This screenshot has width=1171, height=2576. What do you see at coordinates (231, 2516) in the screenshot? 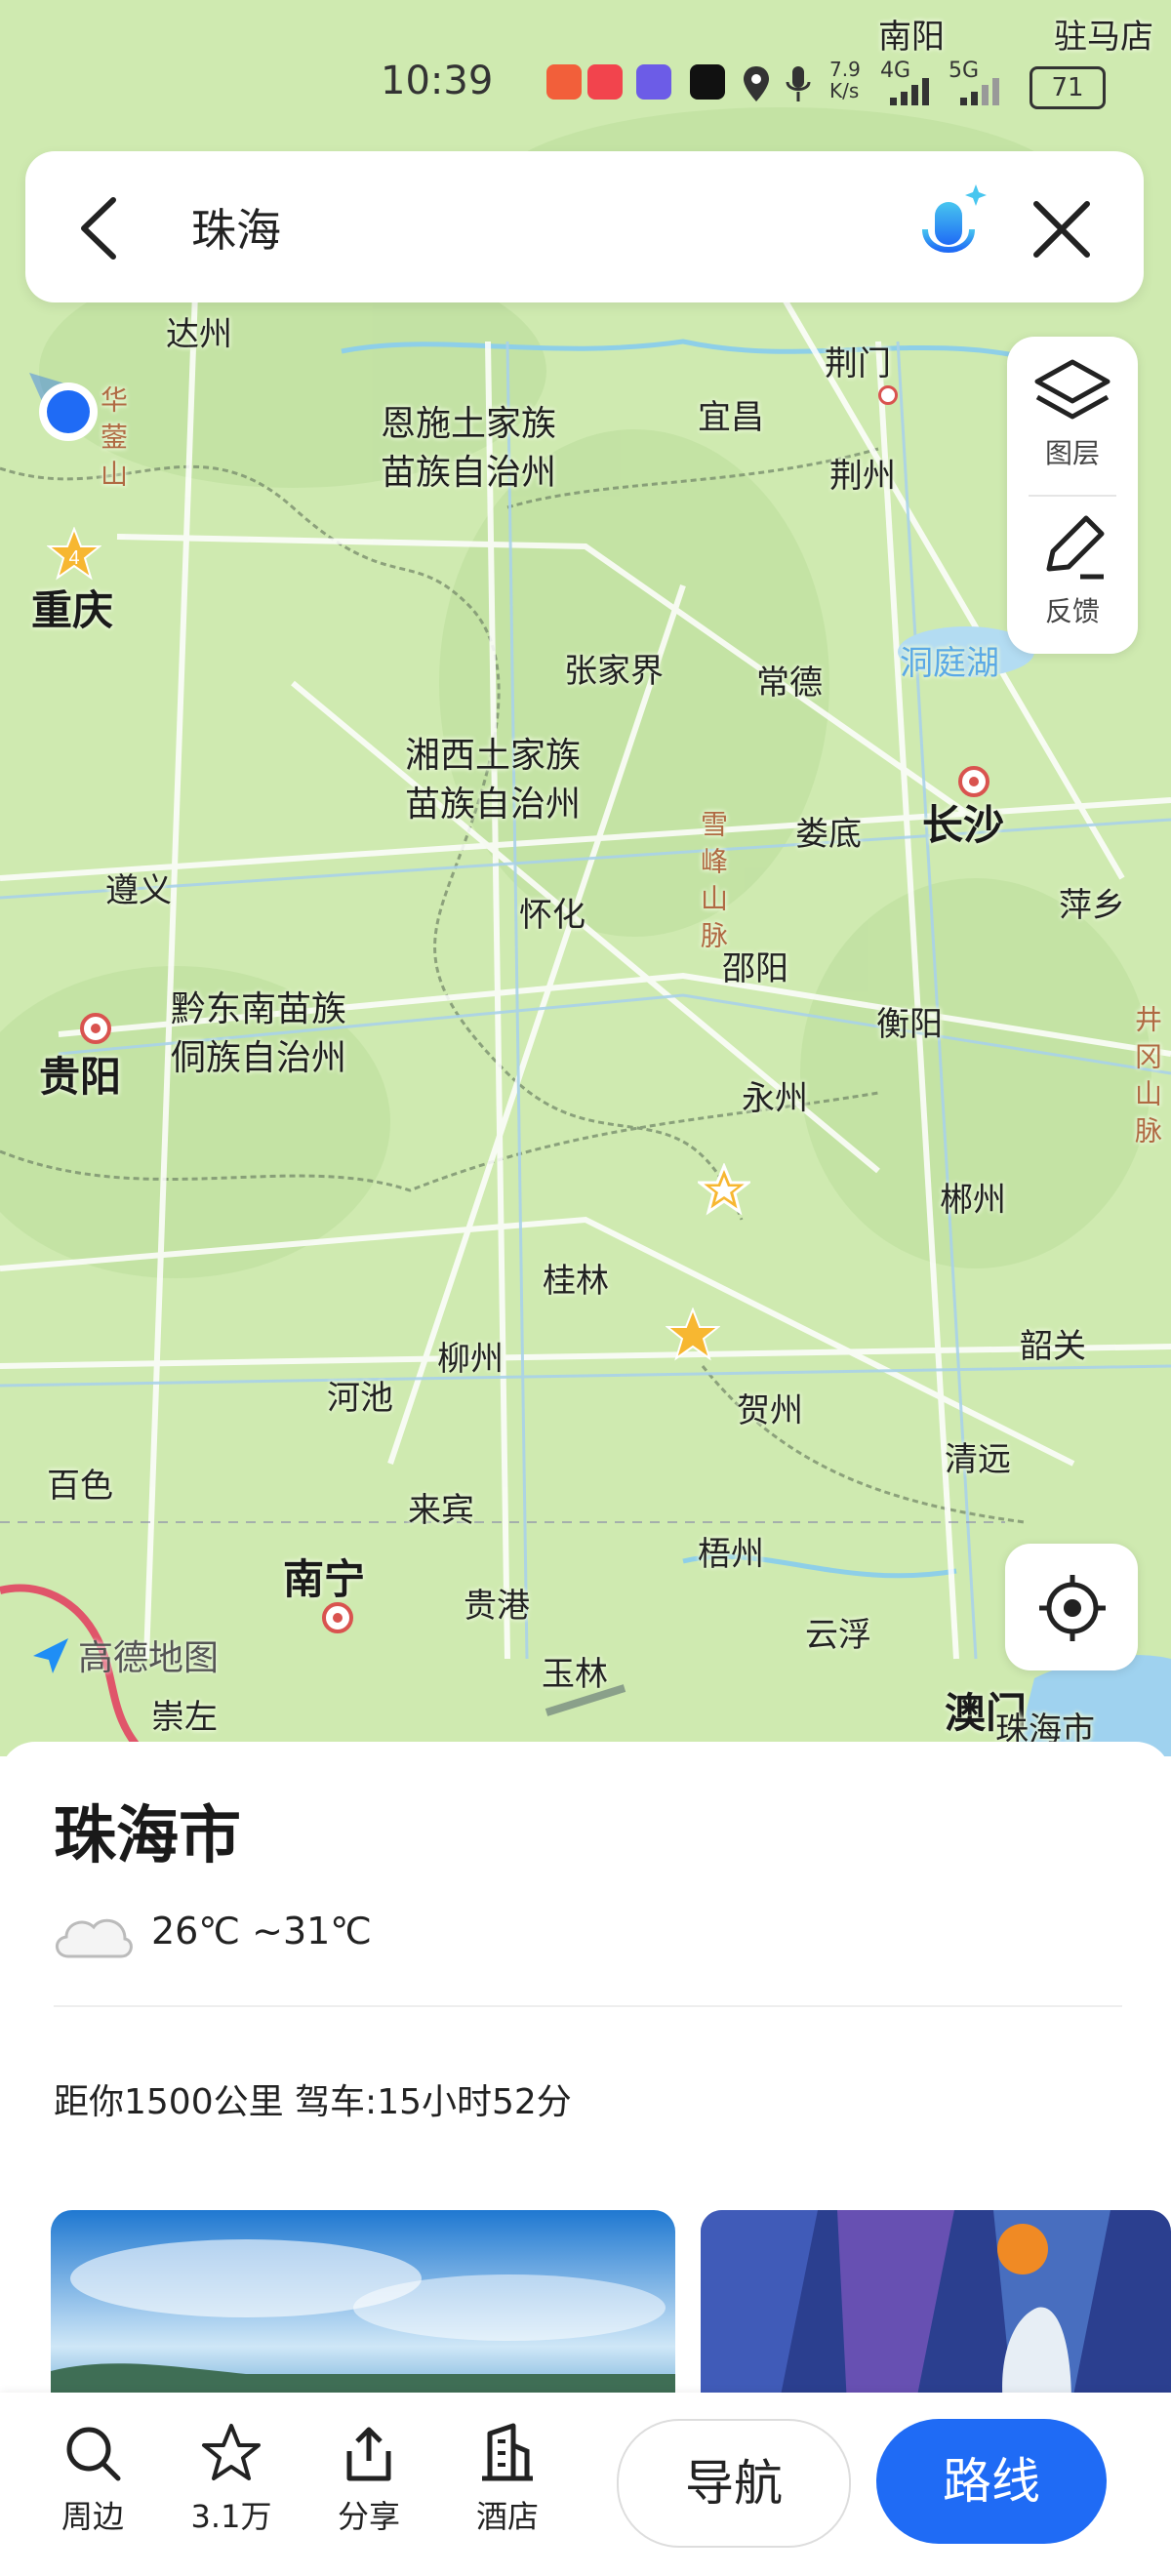
I see `favorite-count: 3.1万` at bounding box center [231, 2516].